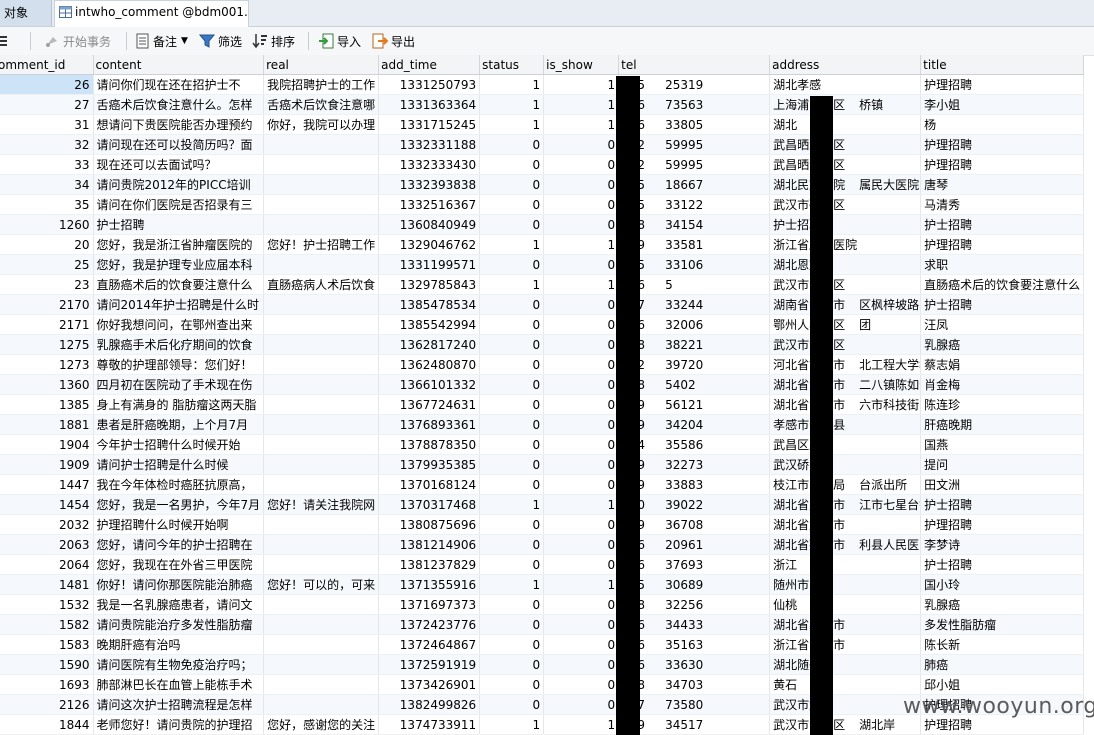 The image size is (1094, 735). What do you see at coordinates (694, 684) in the screenshot?
I see `tel-cell: 13834703` at bounding box center [694, 684].